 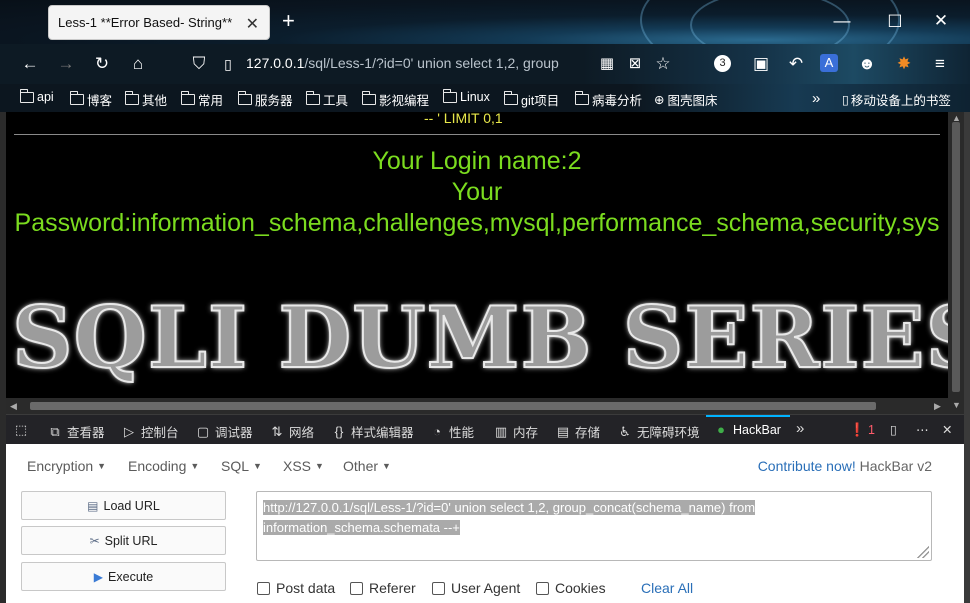 What do you see at coordinates (659, 100) in the screenshot?
I see `globe-icon: ⊕` at bounding box center [659, 100].